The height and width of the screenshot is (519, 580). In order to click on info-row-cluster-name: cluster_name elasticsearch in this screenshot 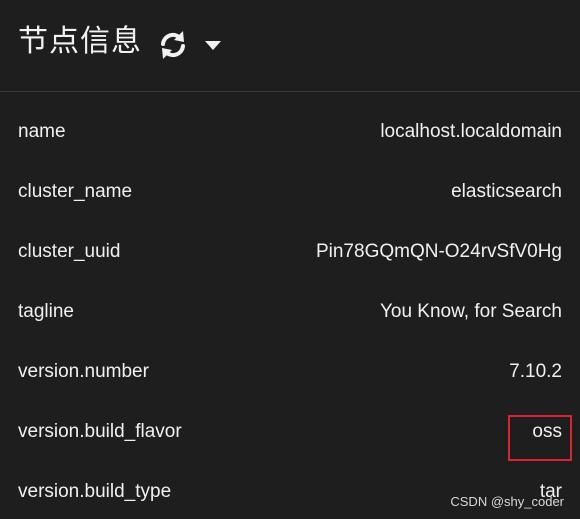, I will do `click(290, 195)`.